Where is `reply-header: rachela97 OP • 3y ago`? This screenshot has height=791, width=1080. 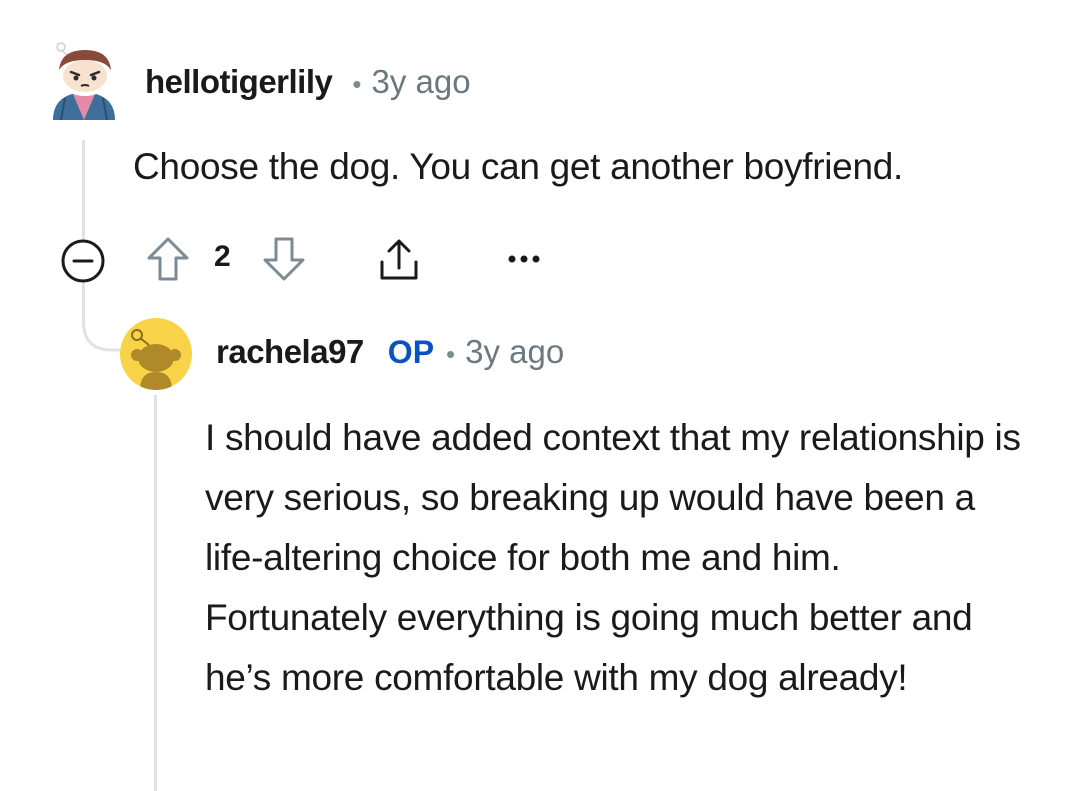 reply-header: rachela97 OP • 3y ago is located at coordinates (390, 355).